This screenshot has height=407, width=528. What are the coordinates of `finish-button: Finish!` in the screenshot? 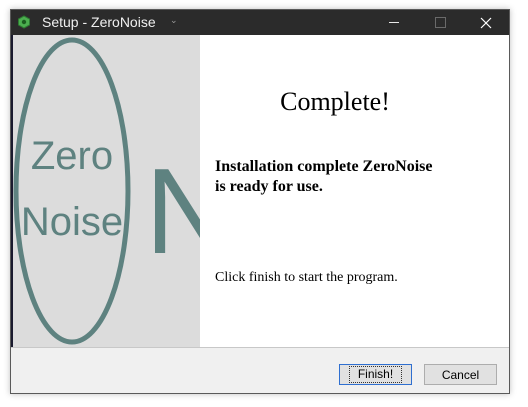 It's located at (375, 374).